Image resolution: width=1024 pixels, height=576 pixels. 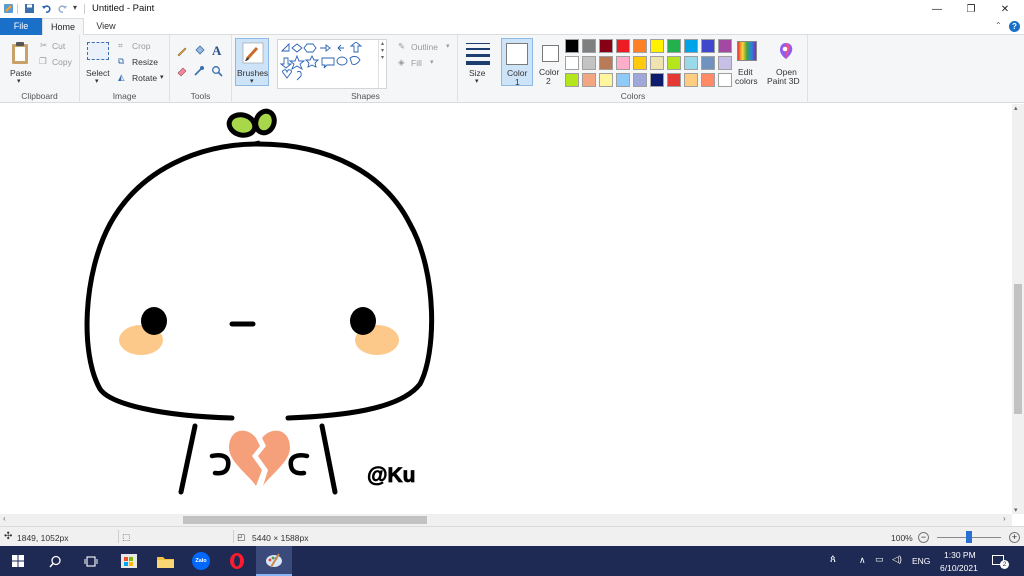 What do you see at coordinates (18, 561) in the screenshot?
I see `start-button` at bounding box center [18, 561].